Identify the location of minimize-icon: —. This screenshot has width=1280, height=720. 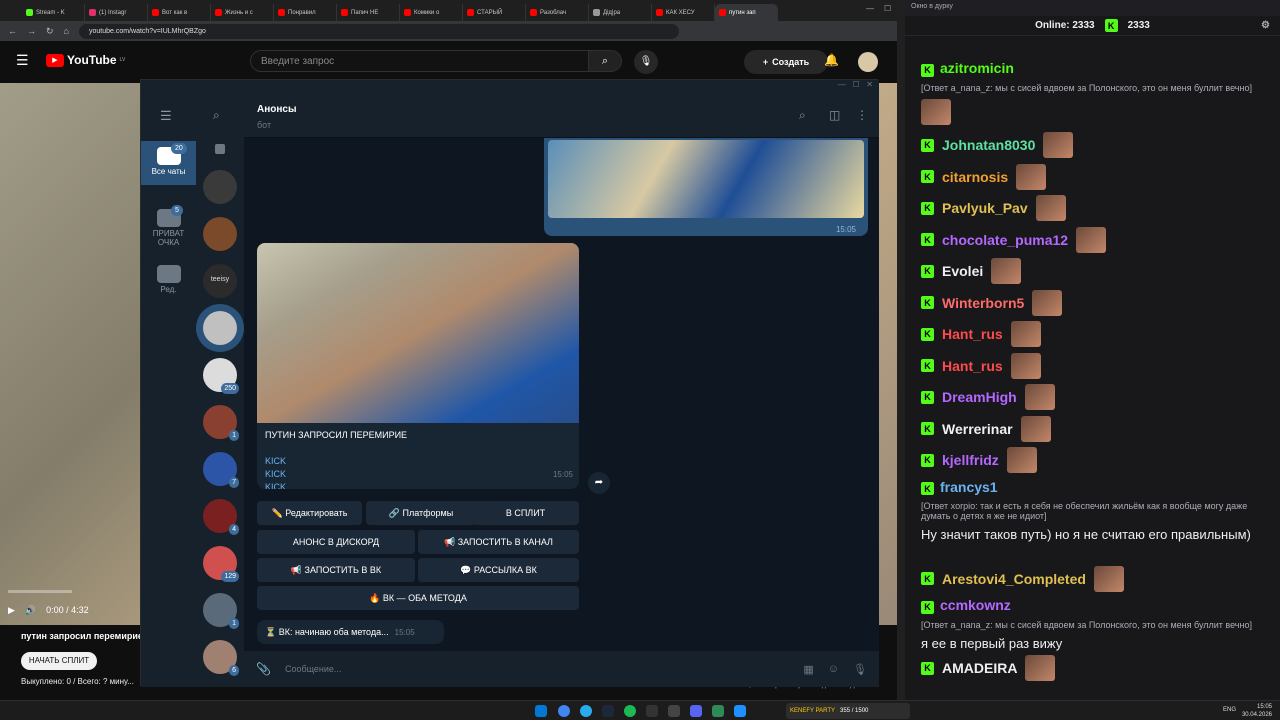
(870, 8).